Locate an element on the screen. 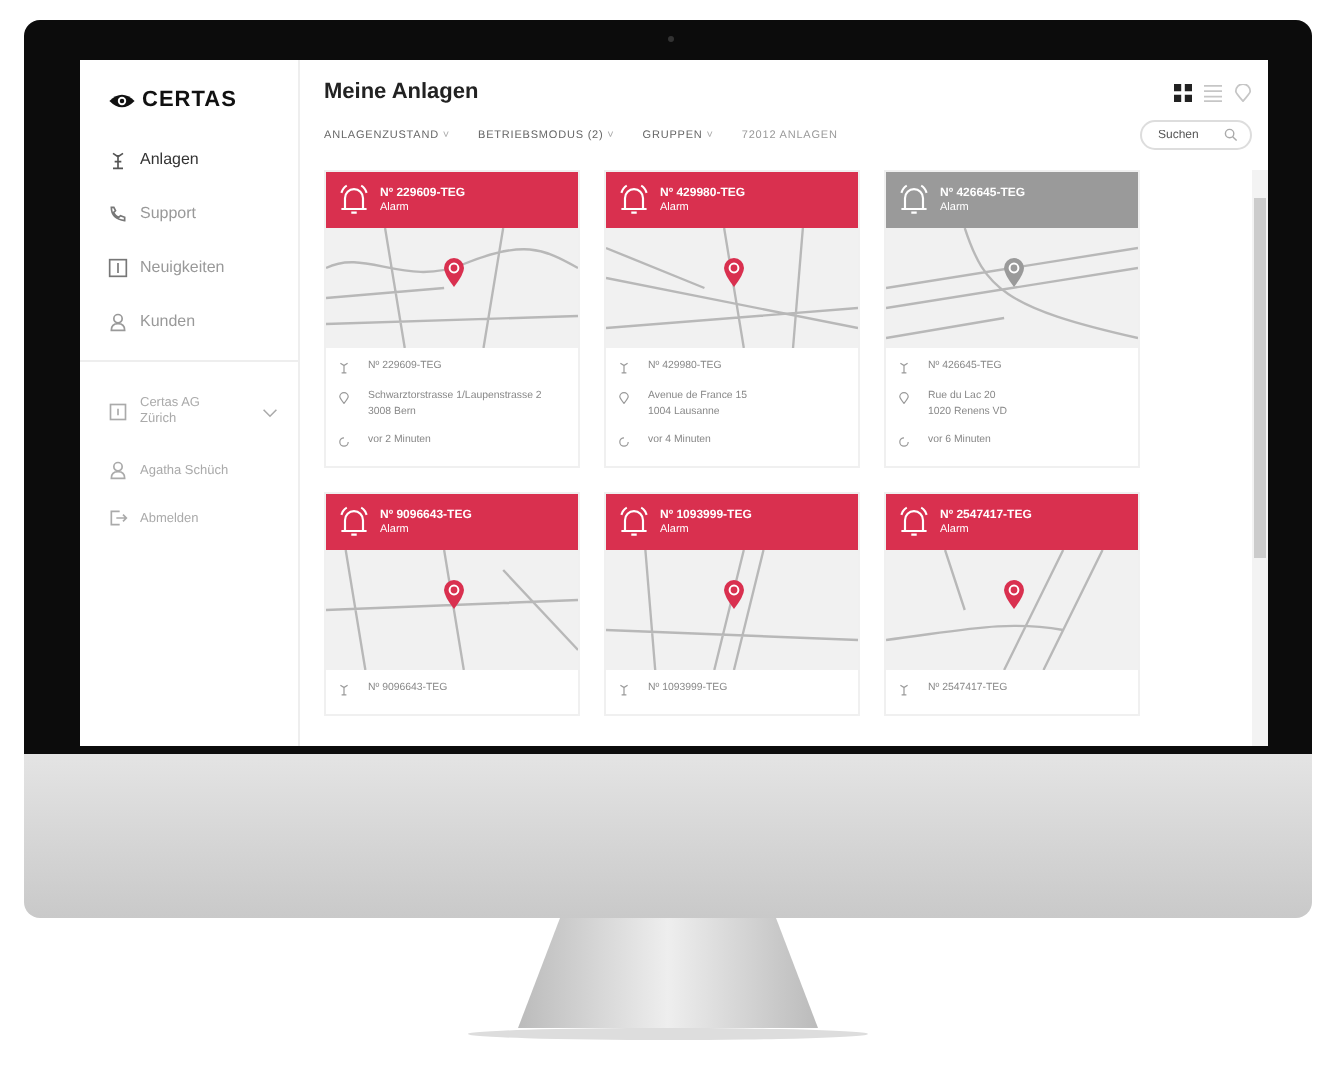 The width and height of the screenshot is (1336, 1066). nav-item: Neuigkeiten is located at coordinates (203, 267).